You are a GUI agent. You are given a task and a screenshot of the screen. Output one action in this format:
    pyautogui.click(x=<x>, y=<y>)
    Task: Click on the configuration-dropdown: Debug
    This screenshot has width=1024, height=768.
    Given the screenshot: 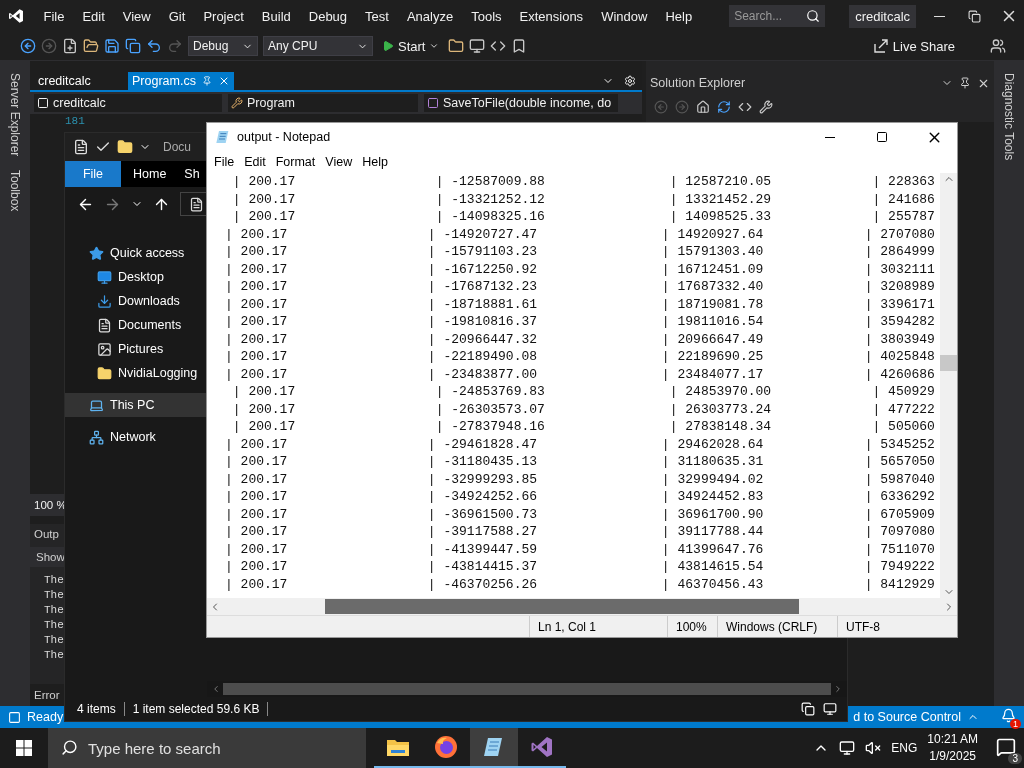 What is the action you would take?
    pyautogui.click(x=223, y=46)
    